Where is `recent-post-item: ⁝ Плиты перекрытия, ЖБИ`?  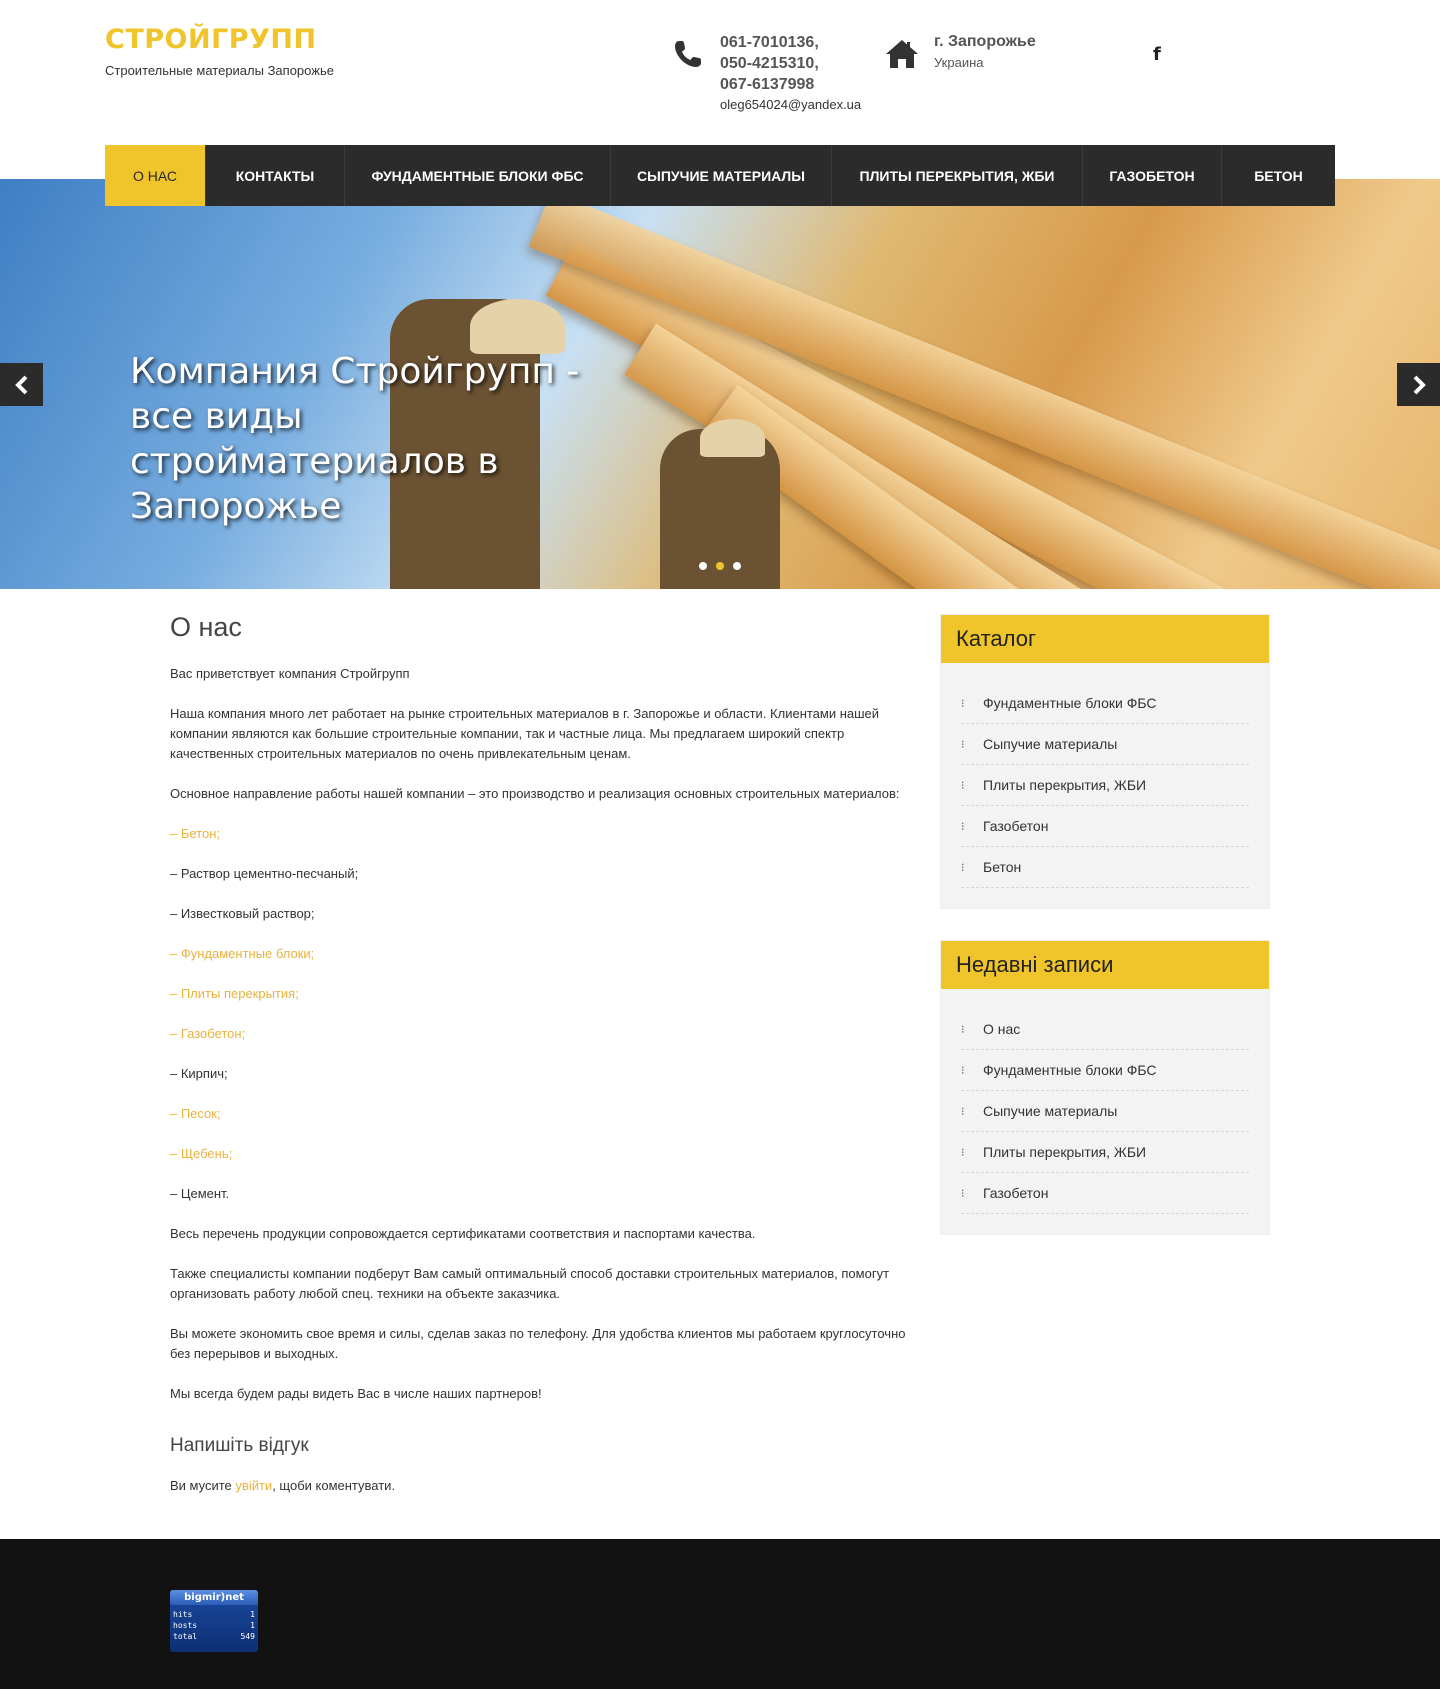 recent-post-item: ⁝ Плиты перекрытия, ЖБИ is located at coordinates (1105, 1152).